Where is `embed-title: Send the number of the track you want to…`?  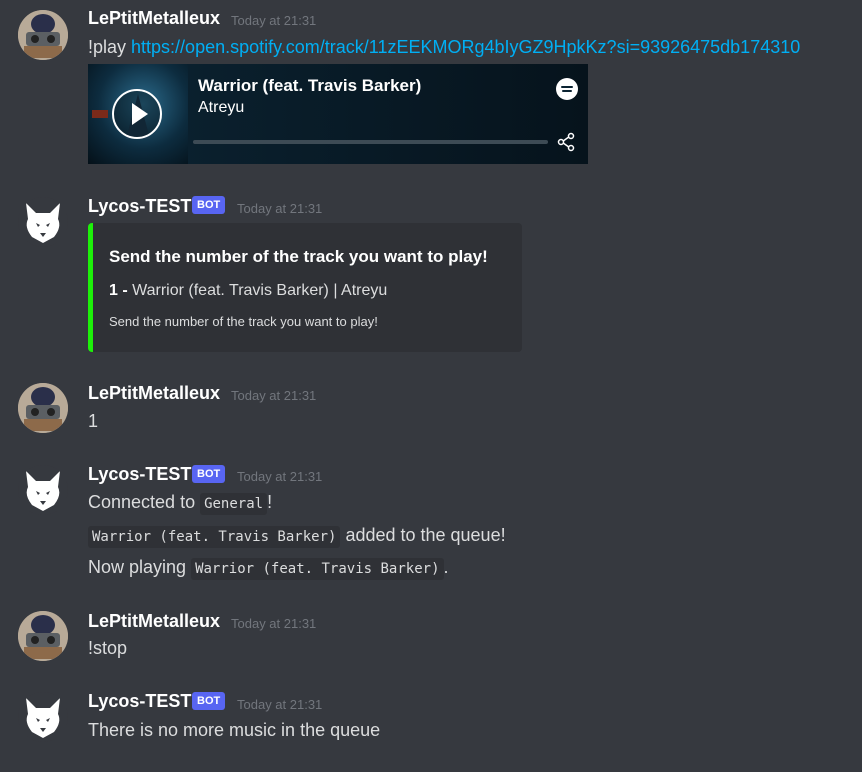
embed-title: Send the number of the track you want to… is located at coordinates (298, 256).